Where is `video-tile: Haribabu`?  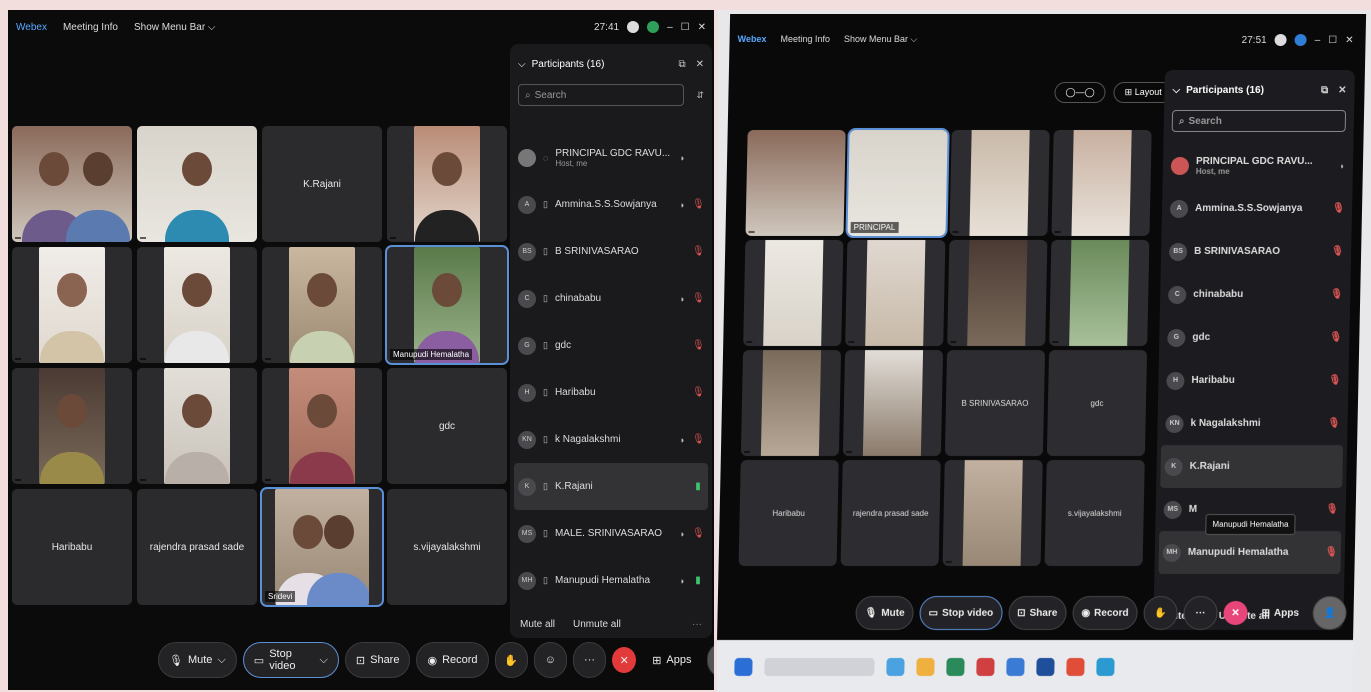
video-tile: Haribabu is located at coordinates (72, 547).